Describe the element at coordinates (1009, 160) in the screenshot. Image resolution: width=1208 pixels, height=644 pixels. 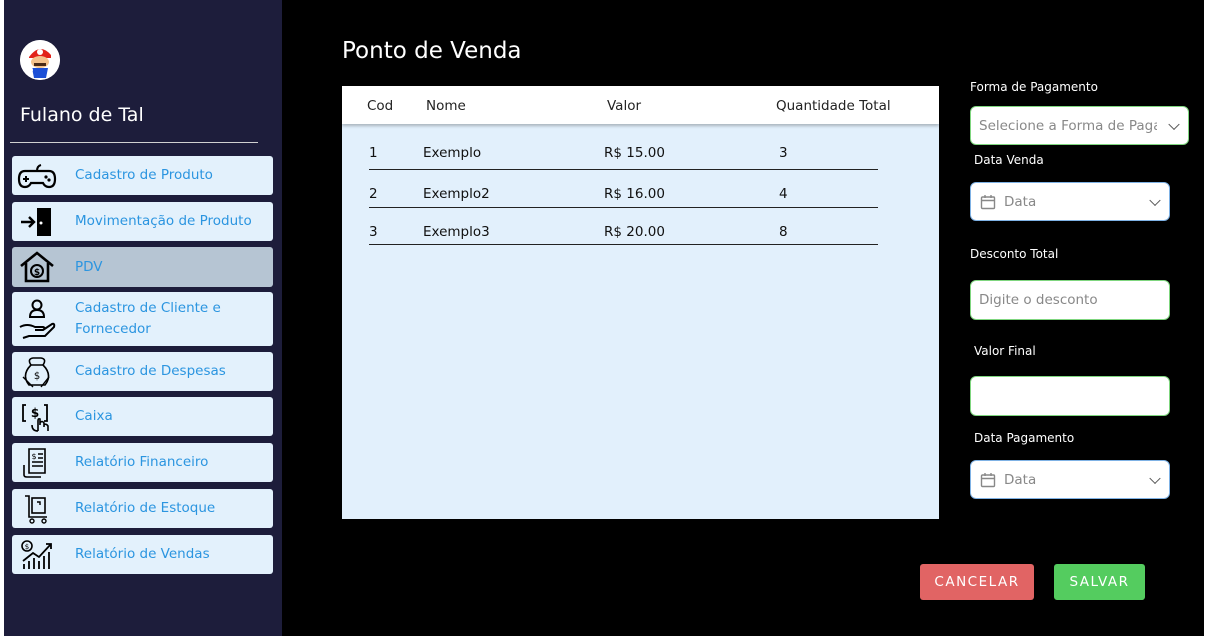
I see `sale-date-label: Data Venda` at that location.